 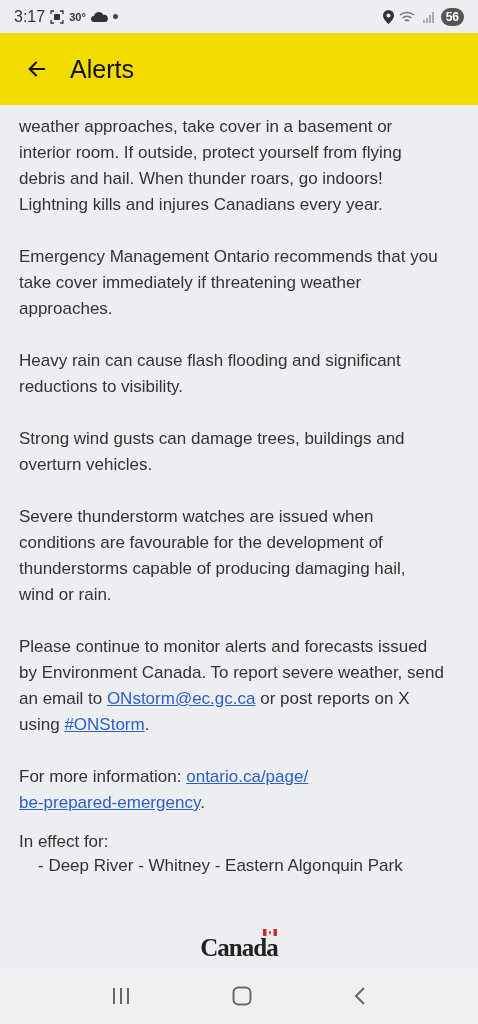 What do you see at coordinates (360, 995) in the screenshot?
I see `back-icon` at bounding box center [360, 995].